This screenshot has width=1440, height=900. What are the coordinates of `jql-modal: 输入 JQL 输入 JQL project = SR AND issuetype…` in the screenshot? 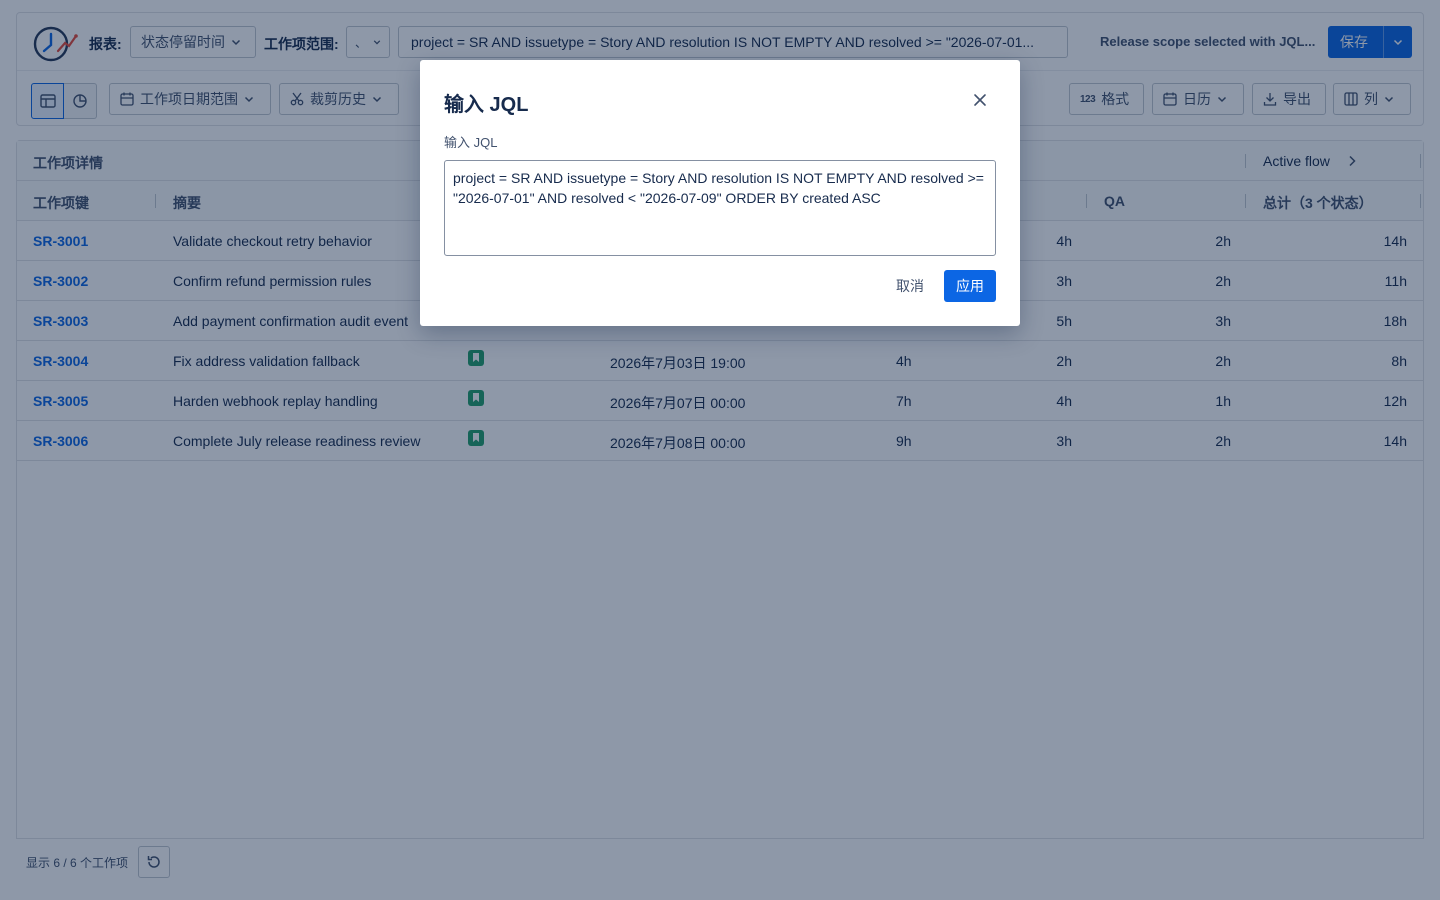 It's located at (720, 193).